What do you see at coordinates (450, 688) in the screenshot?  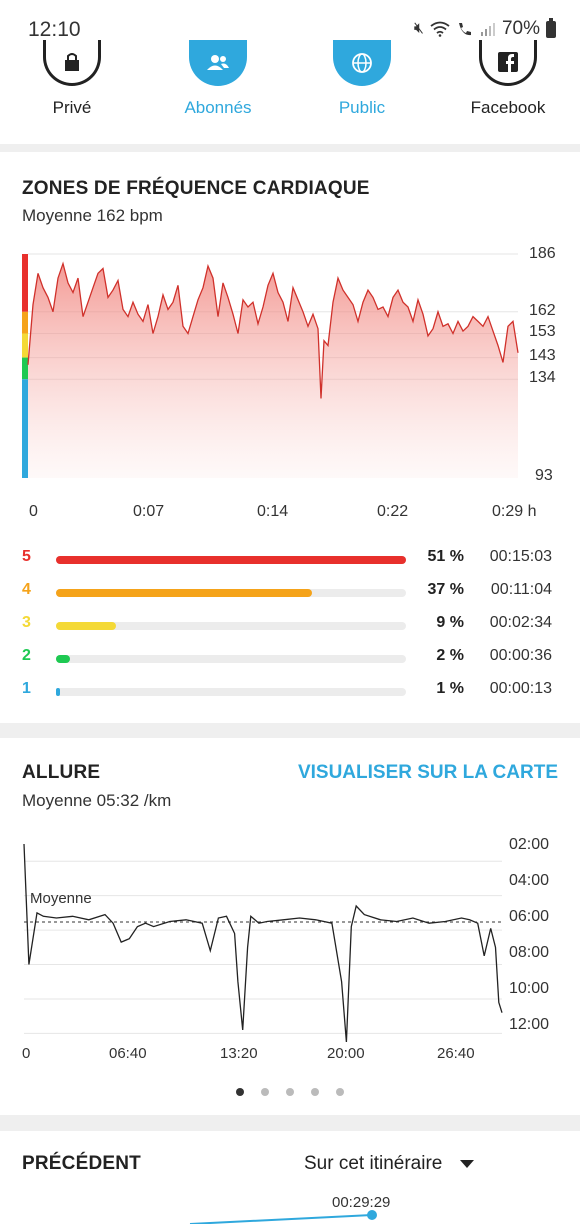 I see `zone-percent: 1 %` at bounding box center [450, 688].